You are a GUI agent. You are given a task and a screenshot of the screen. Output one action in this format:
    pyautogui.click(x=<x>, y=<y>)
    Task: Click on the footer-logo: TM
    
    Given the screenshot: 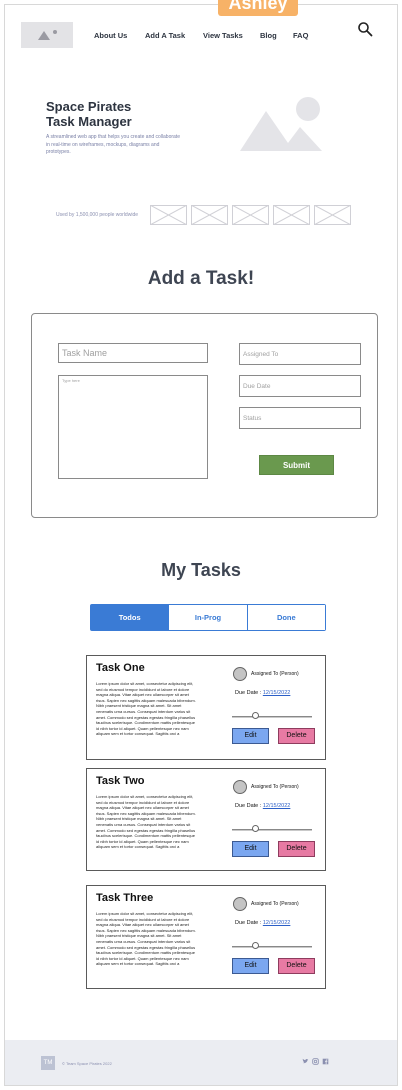 What is the action you would take?
    pyautogui.click(x=48, y=1063)
    